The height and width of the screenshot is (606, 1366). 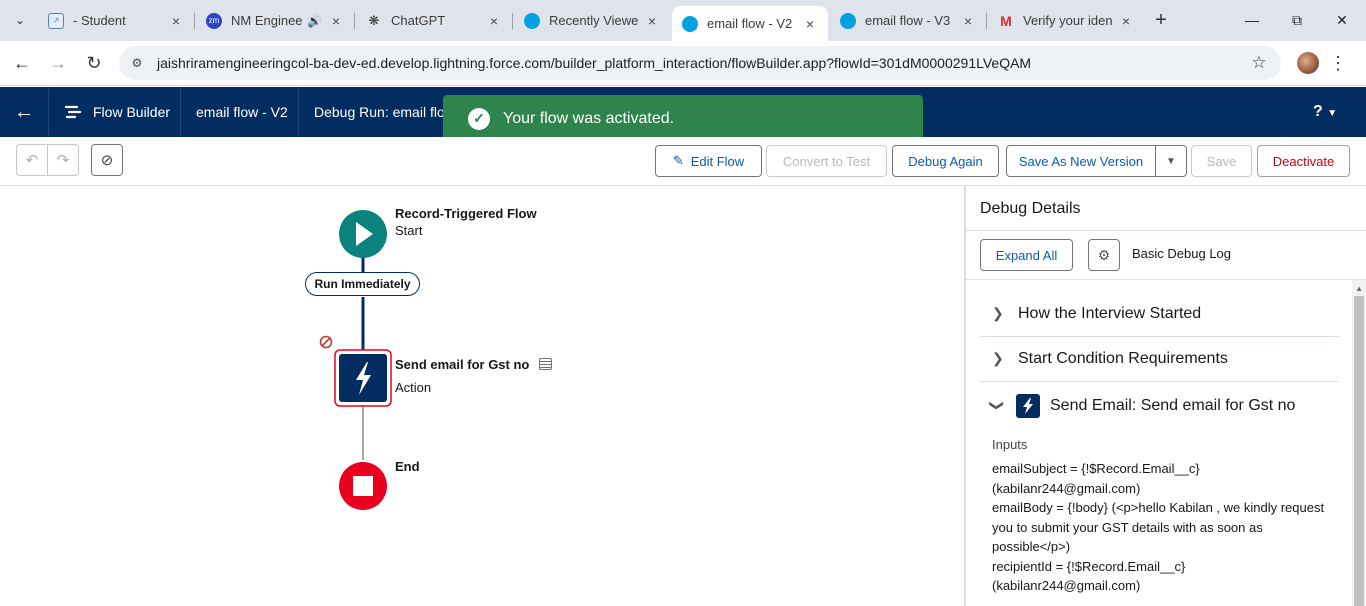 I want to click on edit-flow-label: Edit Flow, so click(x=717, y=161).